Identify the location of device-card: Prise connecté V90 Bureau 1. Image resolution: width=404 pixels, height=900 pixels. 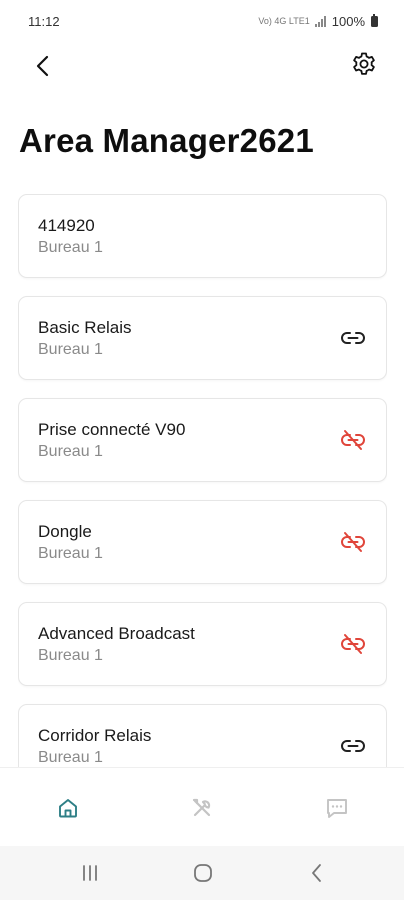
(202, 440).